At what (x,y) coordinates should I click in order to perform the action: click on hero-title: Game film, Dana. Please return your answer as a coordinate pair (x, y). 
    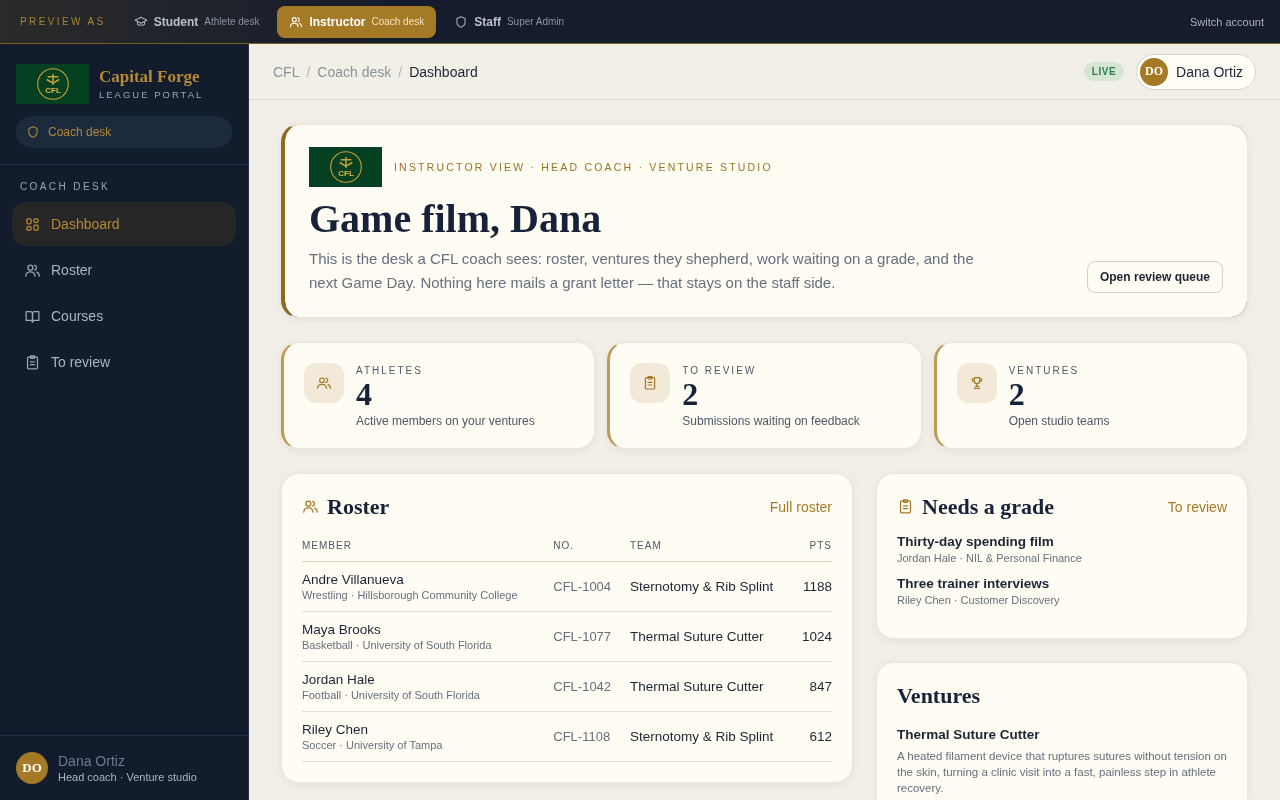
    Looking at the image, I should click on (456, 219).